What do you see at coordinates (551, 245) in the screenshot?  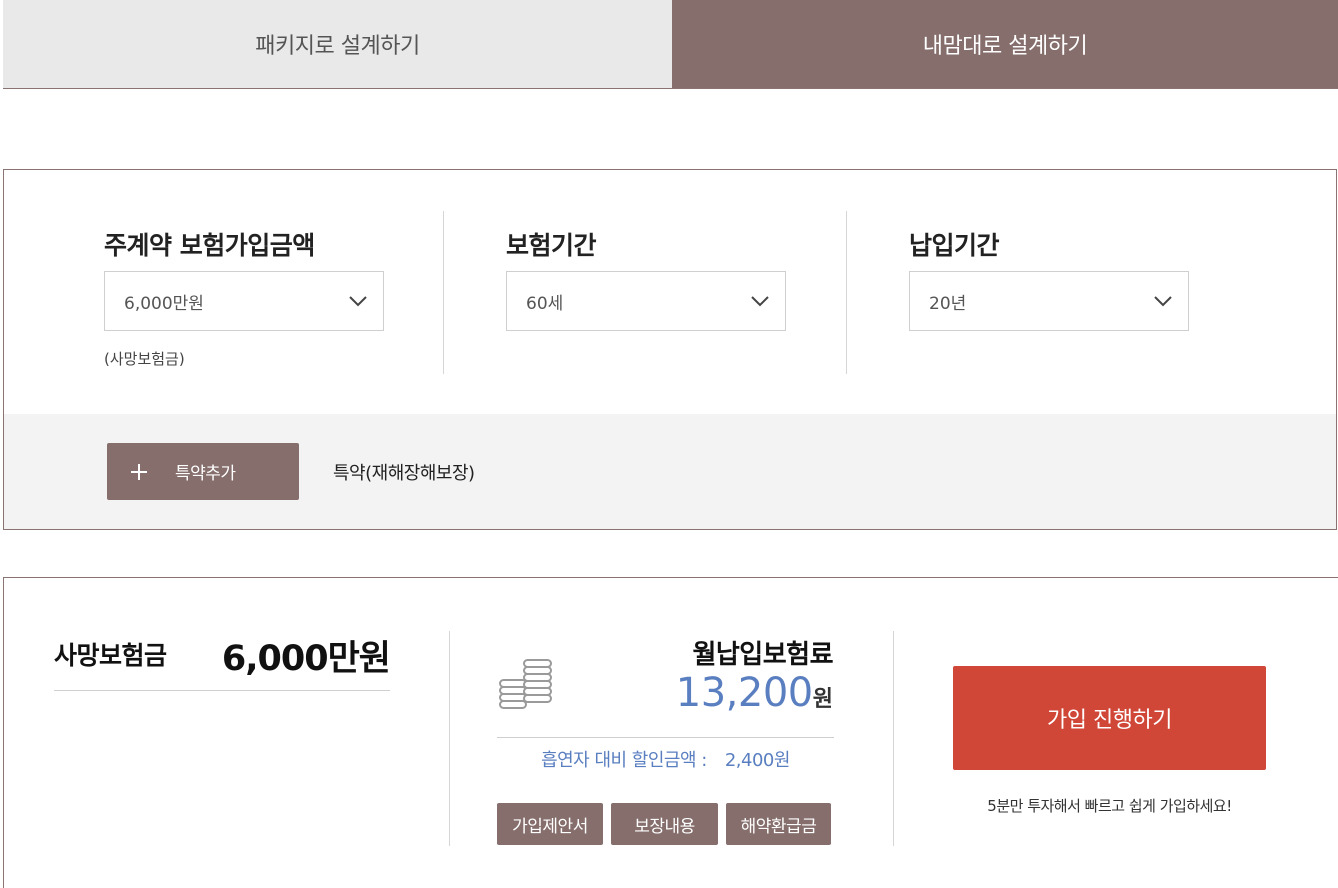 I see `option-title: 보험기간` at bounding box center [551, 245].